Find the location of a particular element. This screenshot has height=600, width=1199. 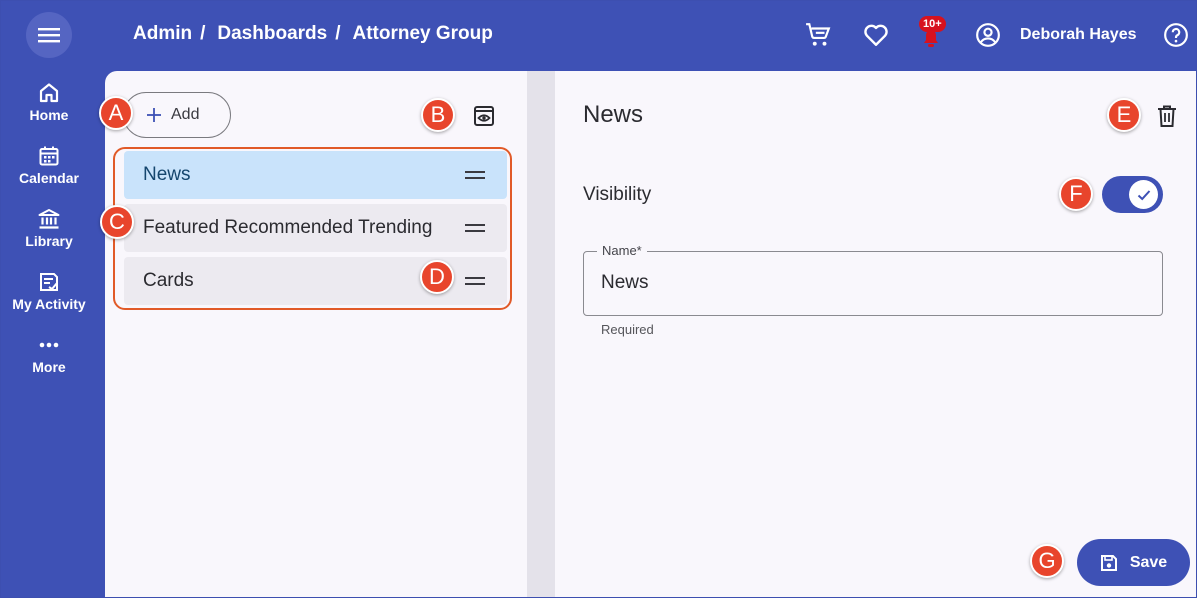

account-circle-icon is located at coordinates (988, 35).